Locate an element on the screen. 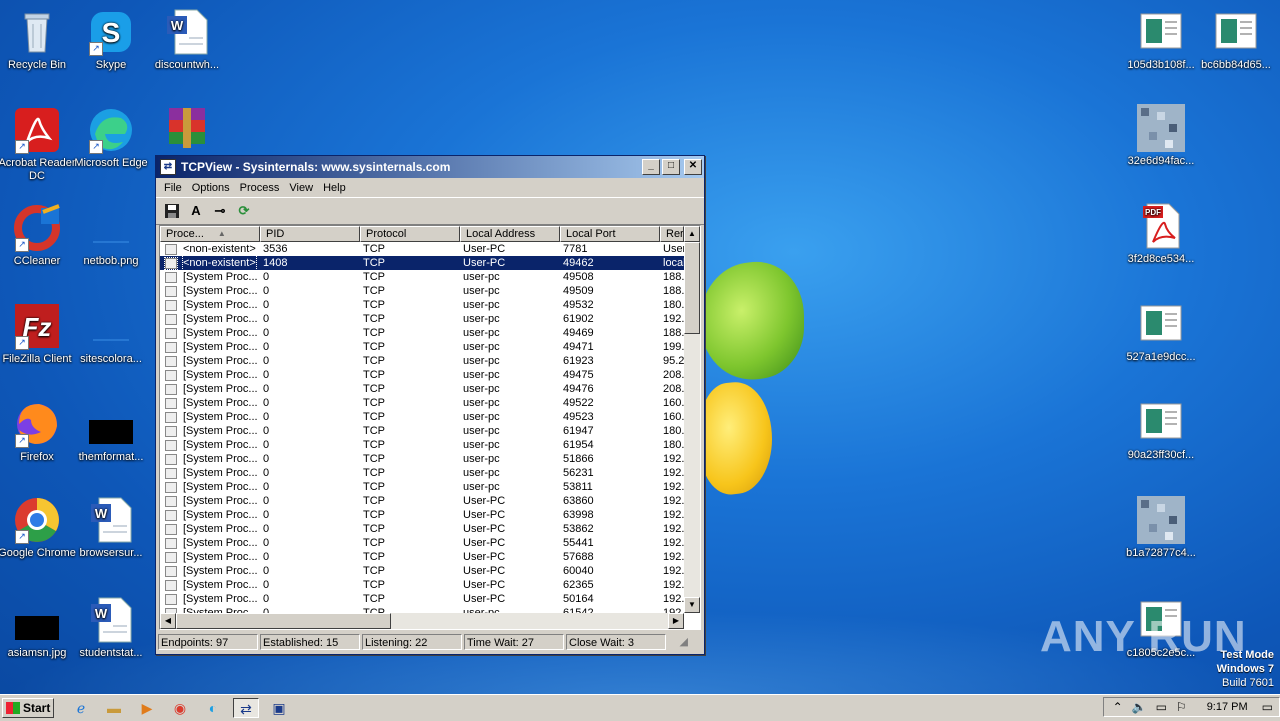 The height and width of the screenshot is (721, 1280). desktop-icon-asiamsn: asiamsn.jpg is located at coordinates (38, 628).